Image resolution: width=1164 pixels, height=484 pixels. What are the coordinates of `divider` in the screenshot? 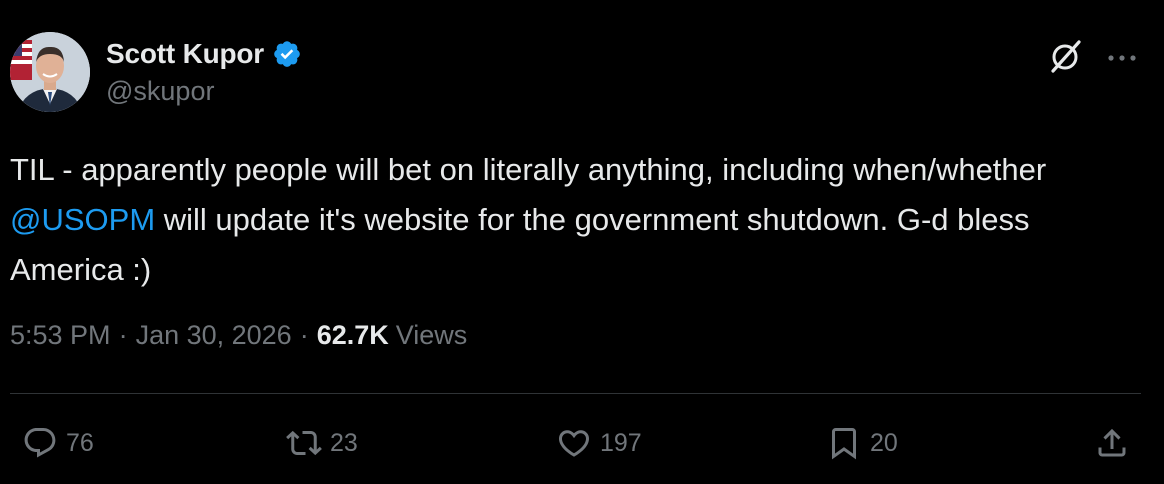 It's located at (575, 393).